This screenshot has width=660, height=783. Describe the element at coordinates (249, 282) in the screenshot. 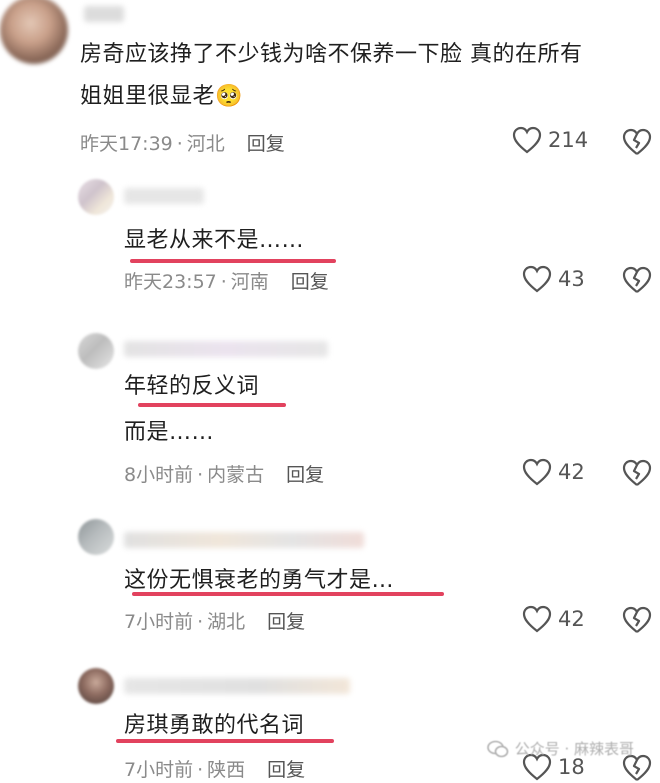

I see `comment-location: 河南` at that location.